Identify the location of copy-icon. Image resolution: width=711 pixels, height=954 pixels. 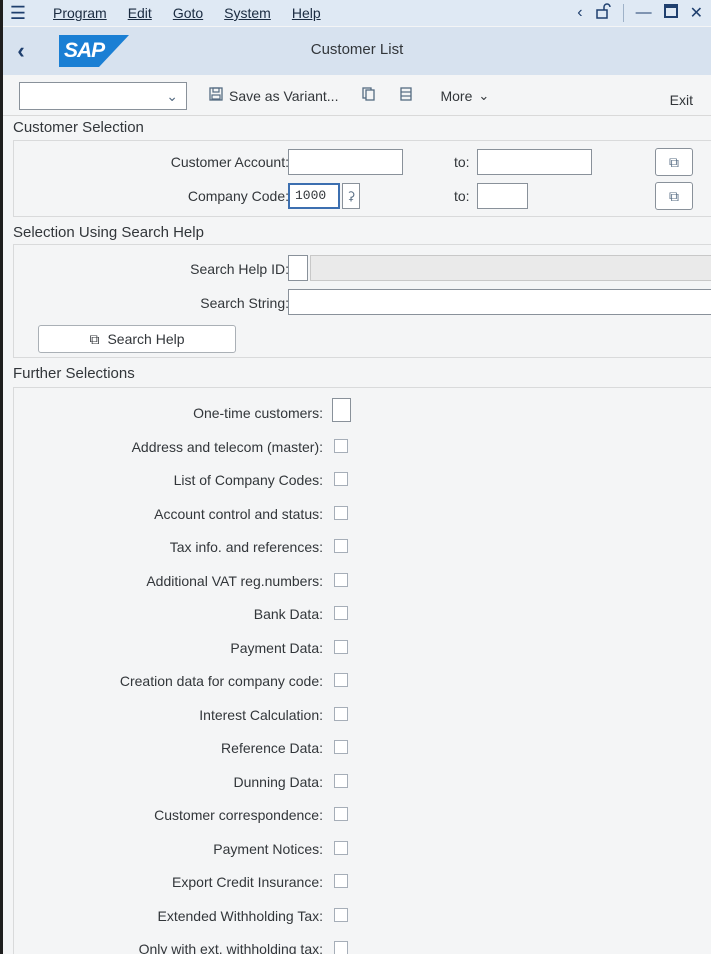
(369, 95).